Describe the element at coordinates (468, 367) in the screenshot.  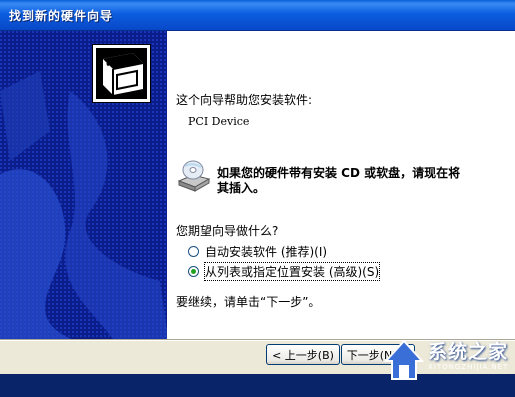
I see `watermark-subtitle: XITONGZHIJIA.NET` at that location.